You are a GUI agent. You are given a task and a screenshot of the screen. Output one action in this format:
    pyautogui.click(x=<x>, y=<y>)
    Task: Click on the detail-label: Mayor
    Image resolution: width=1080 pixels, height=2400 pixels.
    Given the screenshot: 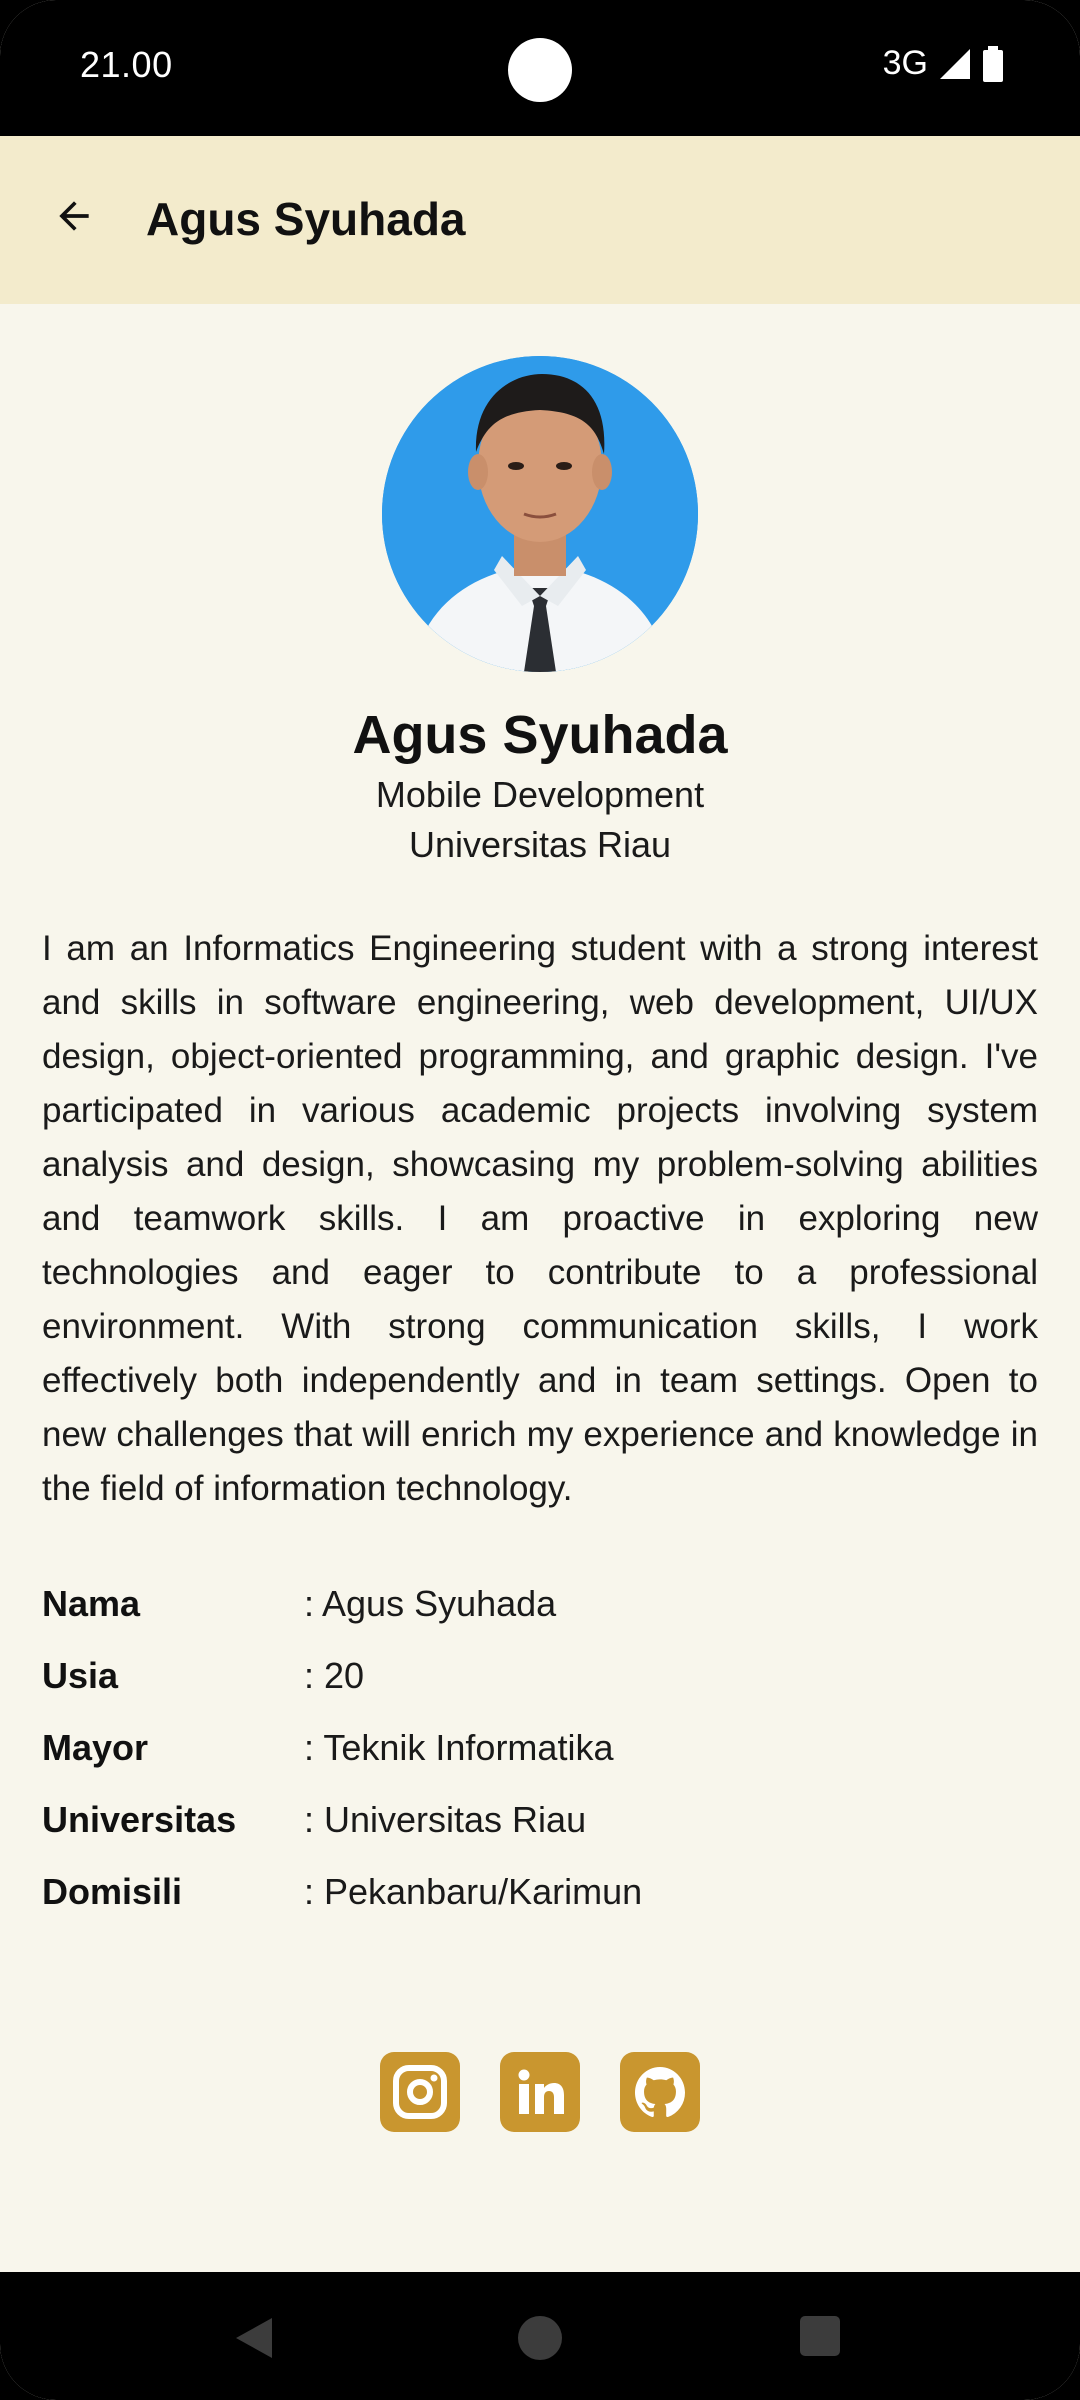 What is the action you would take?
    pyautogui.click(x=95, y=1747)
    